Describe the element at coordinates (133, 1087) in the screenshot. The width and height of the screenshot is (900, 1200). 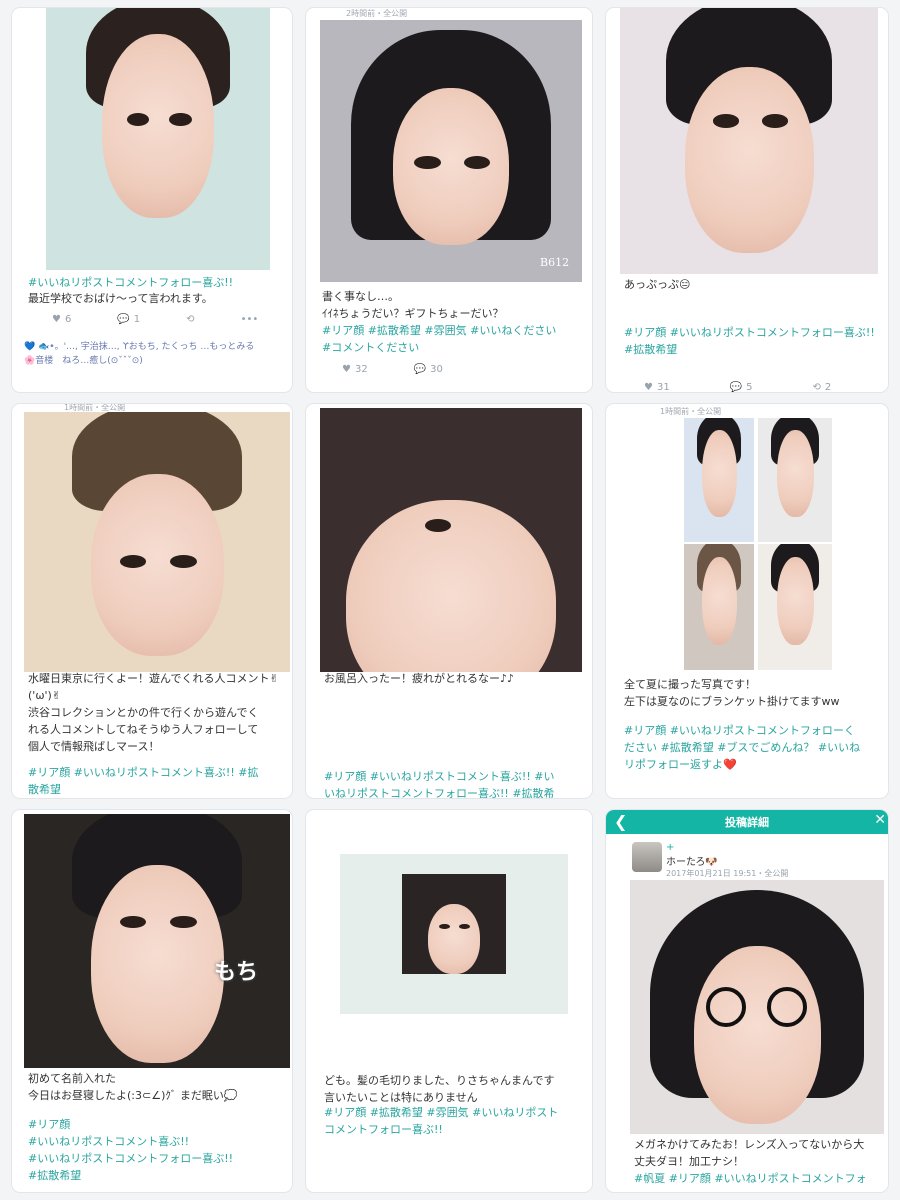
I see `post-caption: 初めて名前入れた 今日はお昼寝したよ(:3⊂∠)ｸﾞ まだ眠い💭` at that location.